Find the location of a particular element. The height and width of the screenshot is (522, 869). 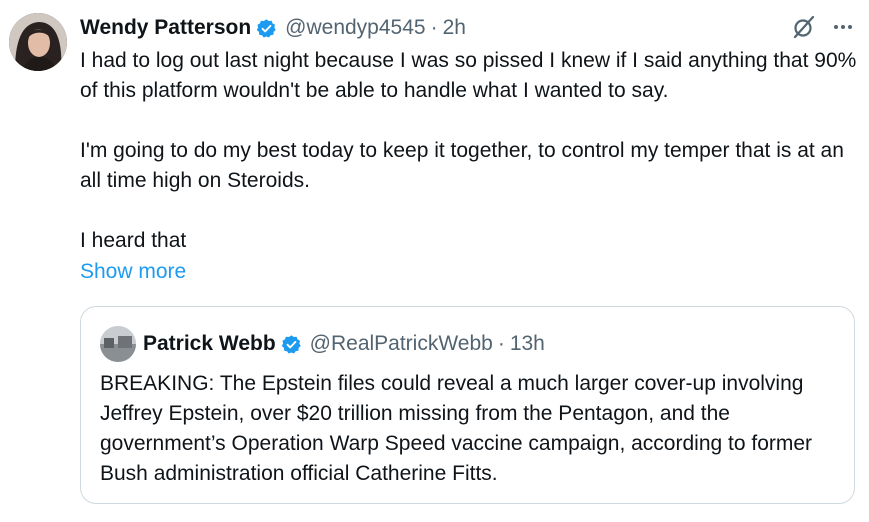

quoted-tweet-timestamp: 13h is located at coordinates (527, 344).